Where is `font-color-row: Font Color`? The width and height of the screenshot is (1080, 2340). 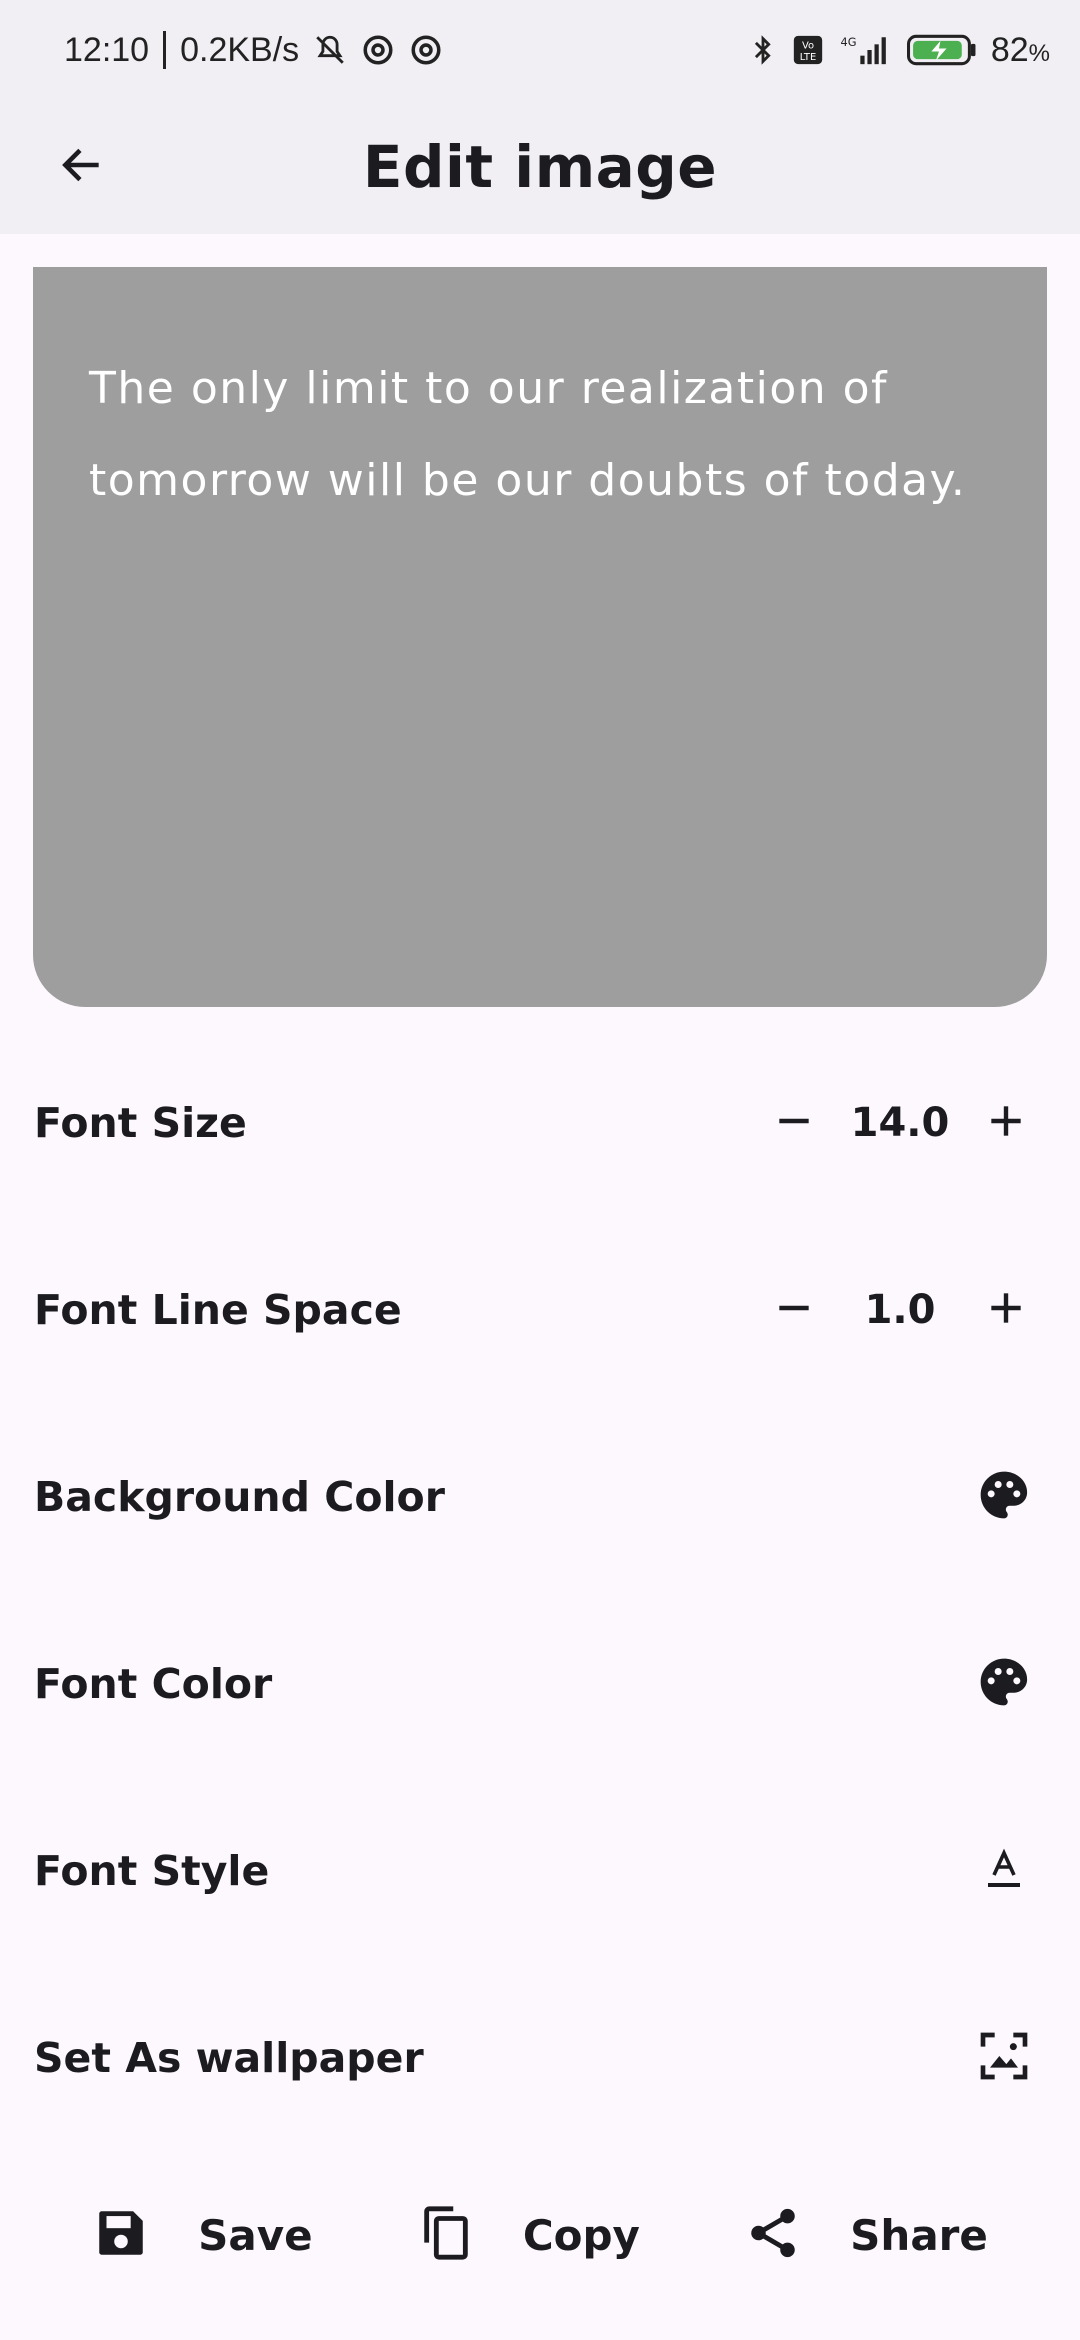 font-color-row: Font Color is located at coordinates (540, 1684).